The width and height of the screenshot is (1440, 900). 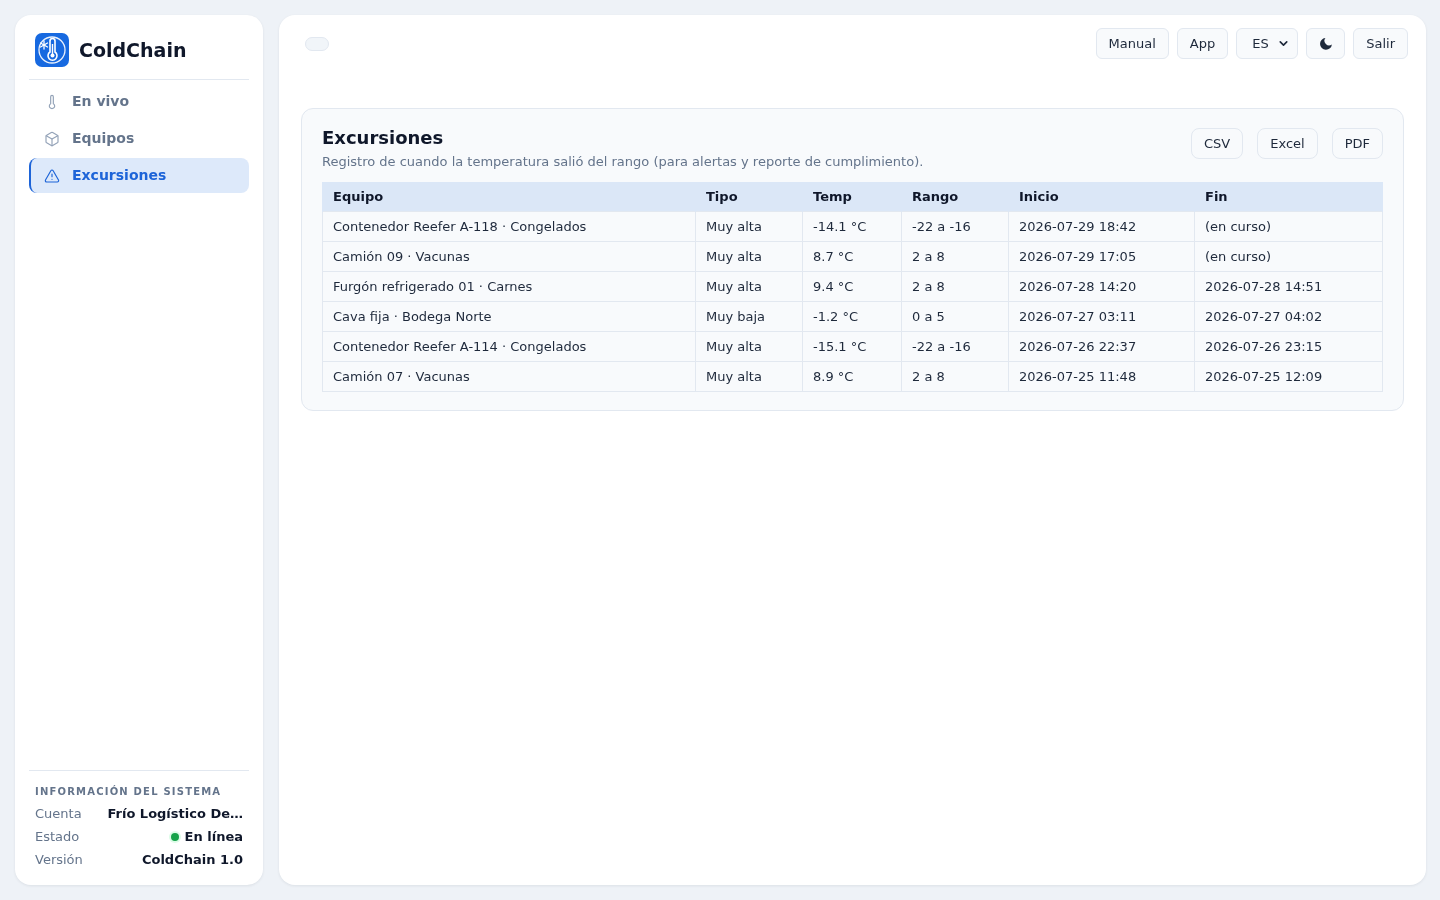 What do you see at coordinates (1101, 286) in the screenshot?
I see `table-cell: 2026-07-28 14:20` at bounding box center [1101, 286].